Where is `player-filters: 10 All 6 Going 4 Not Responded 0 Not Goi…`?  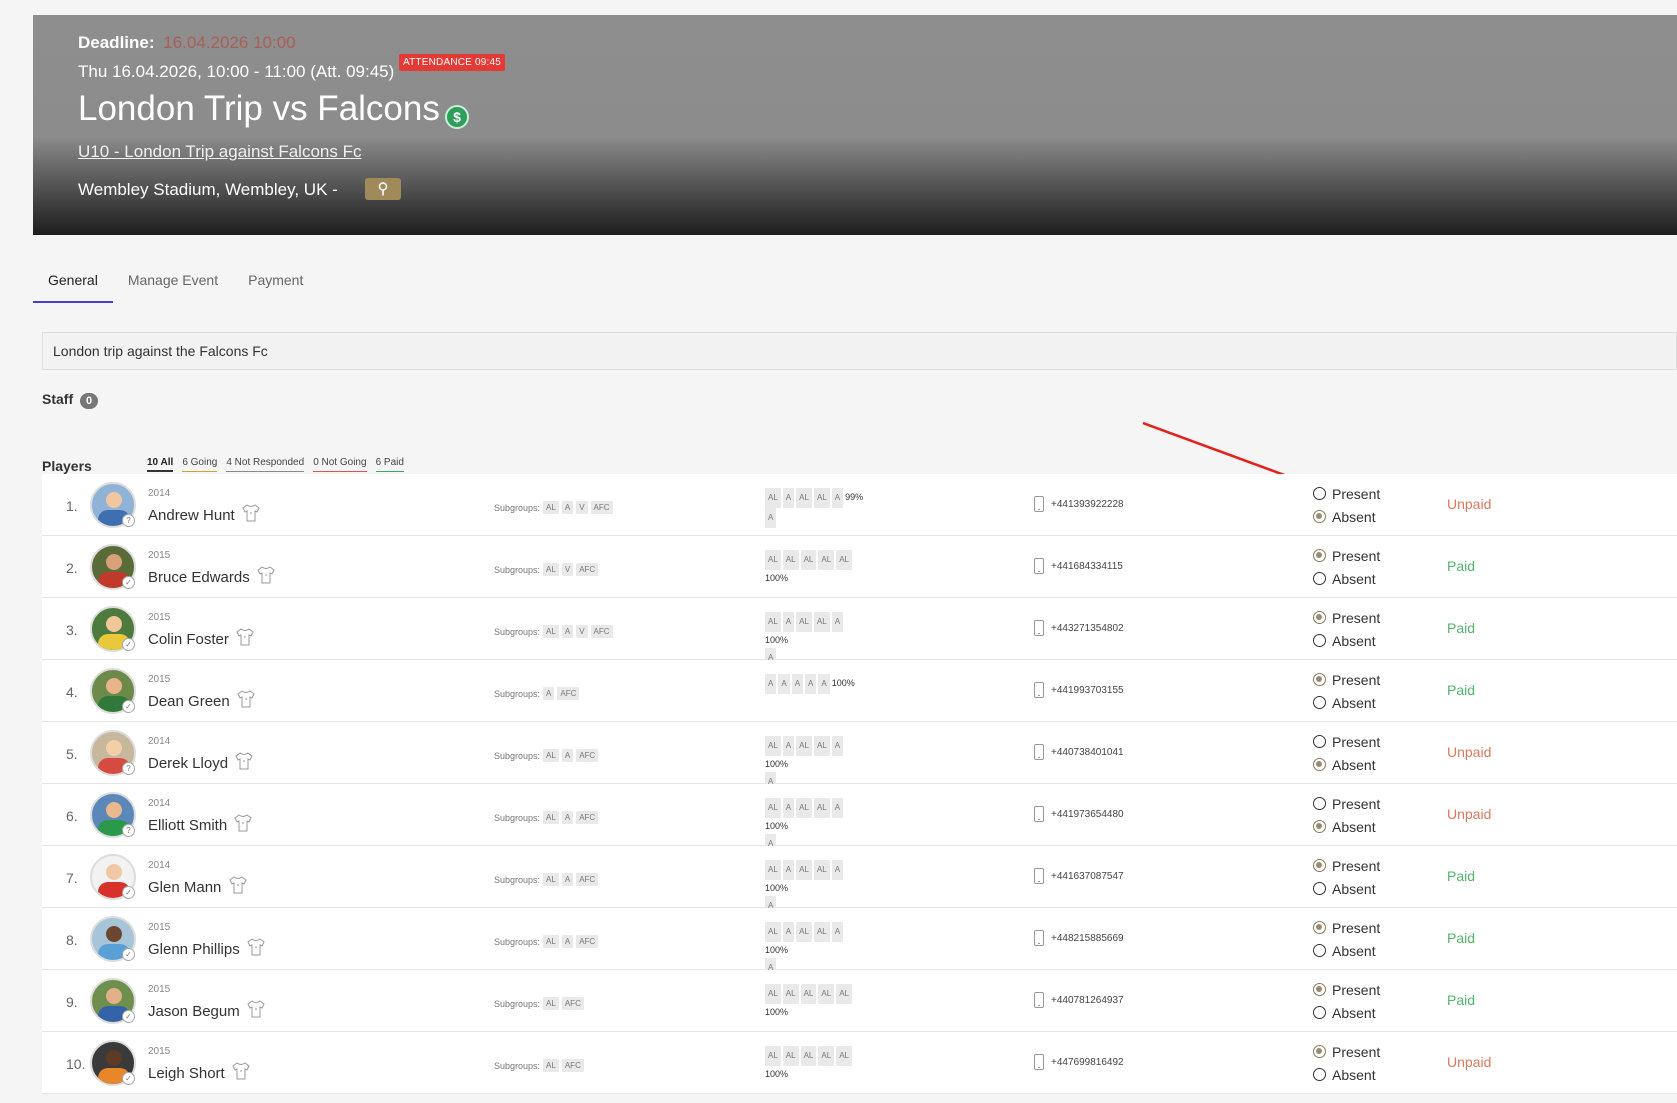
player-filters: 10 All 6 Going 4 Not Responded 0 Not Goi… is located at coordinates (275, 464).